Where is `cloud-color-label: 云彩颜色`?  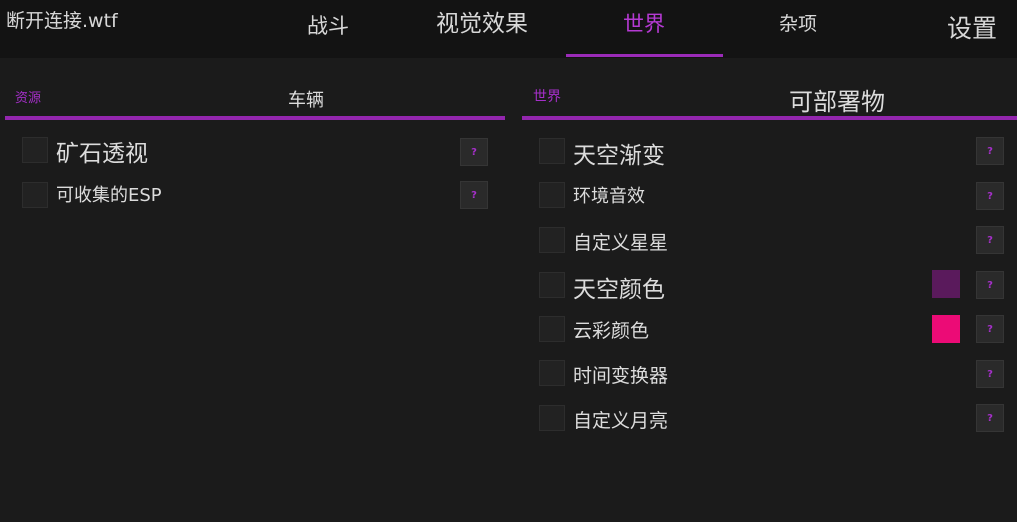
cloud-color-label: 云彩颜色 is located at coordinates (611, 331).